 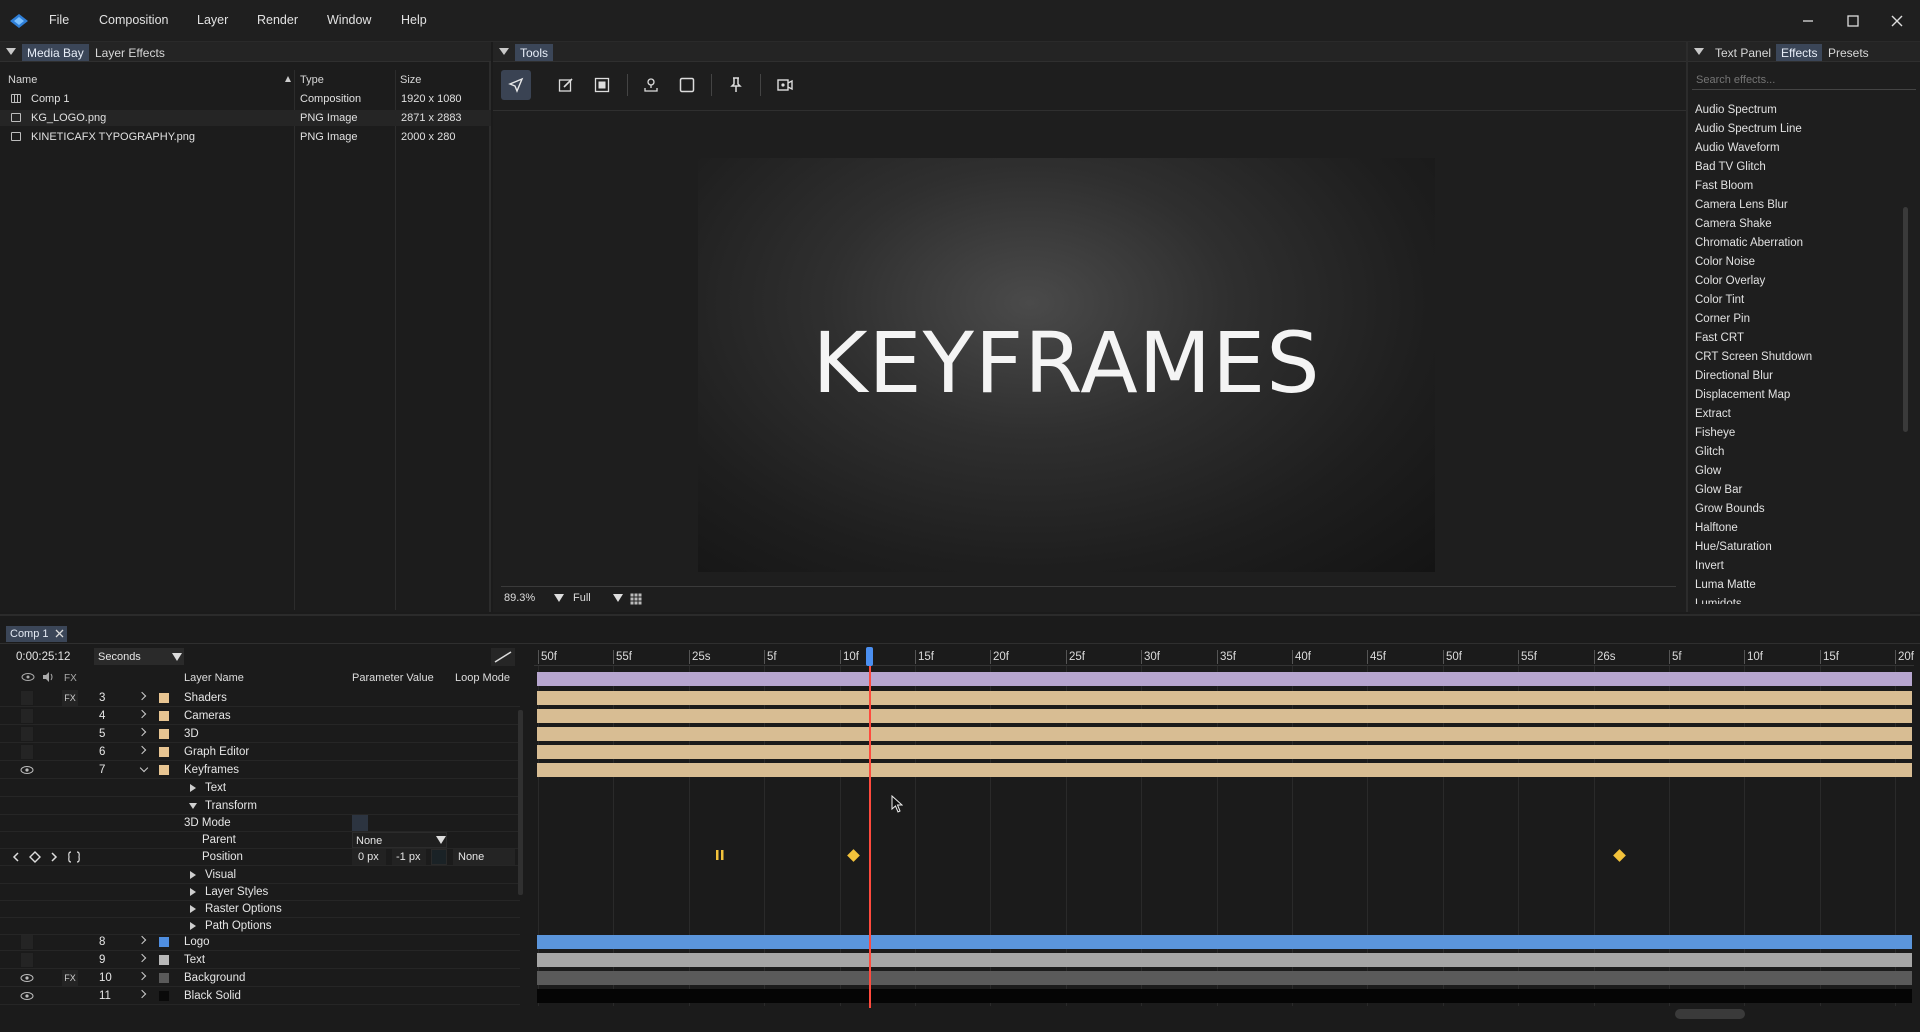 What do you see at coordinates (260, 892) in the screenshot?
I see `property-layer-styles-group: Layer Styles` at bounding box center [260, 892].